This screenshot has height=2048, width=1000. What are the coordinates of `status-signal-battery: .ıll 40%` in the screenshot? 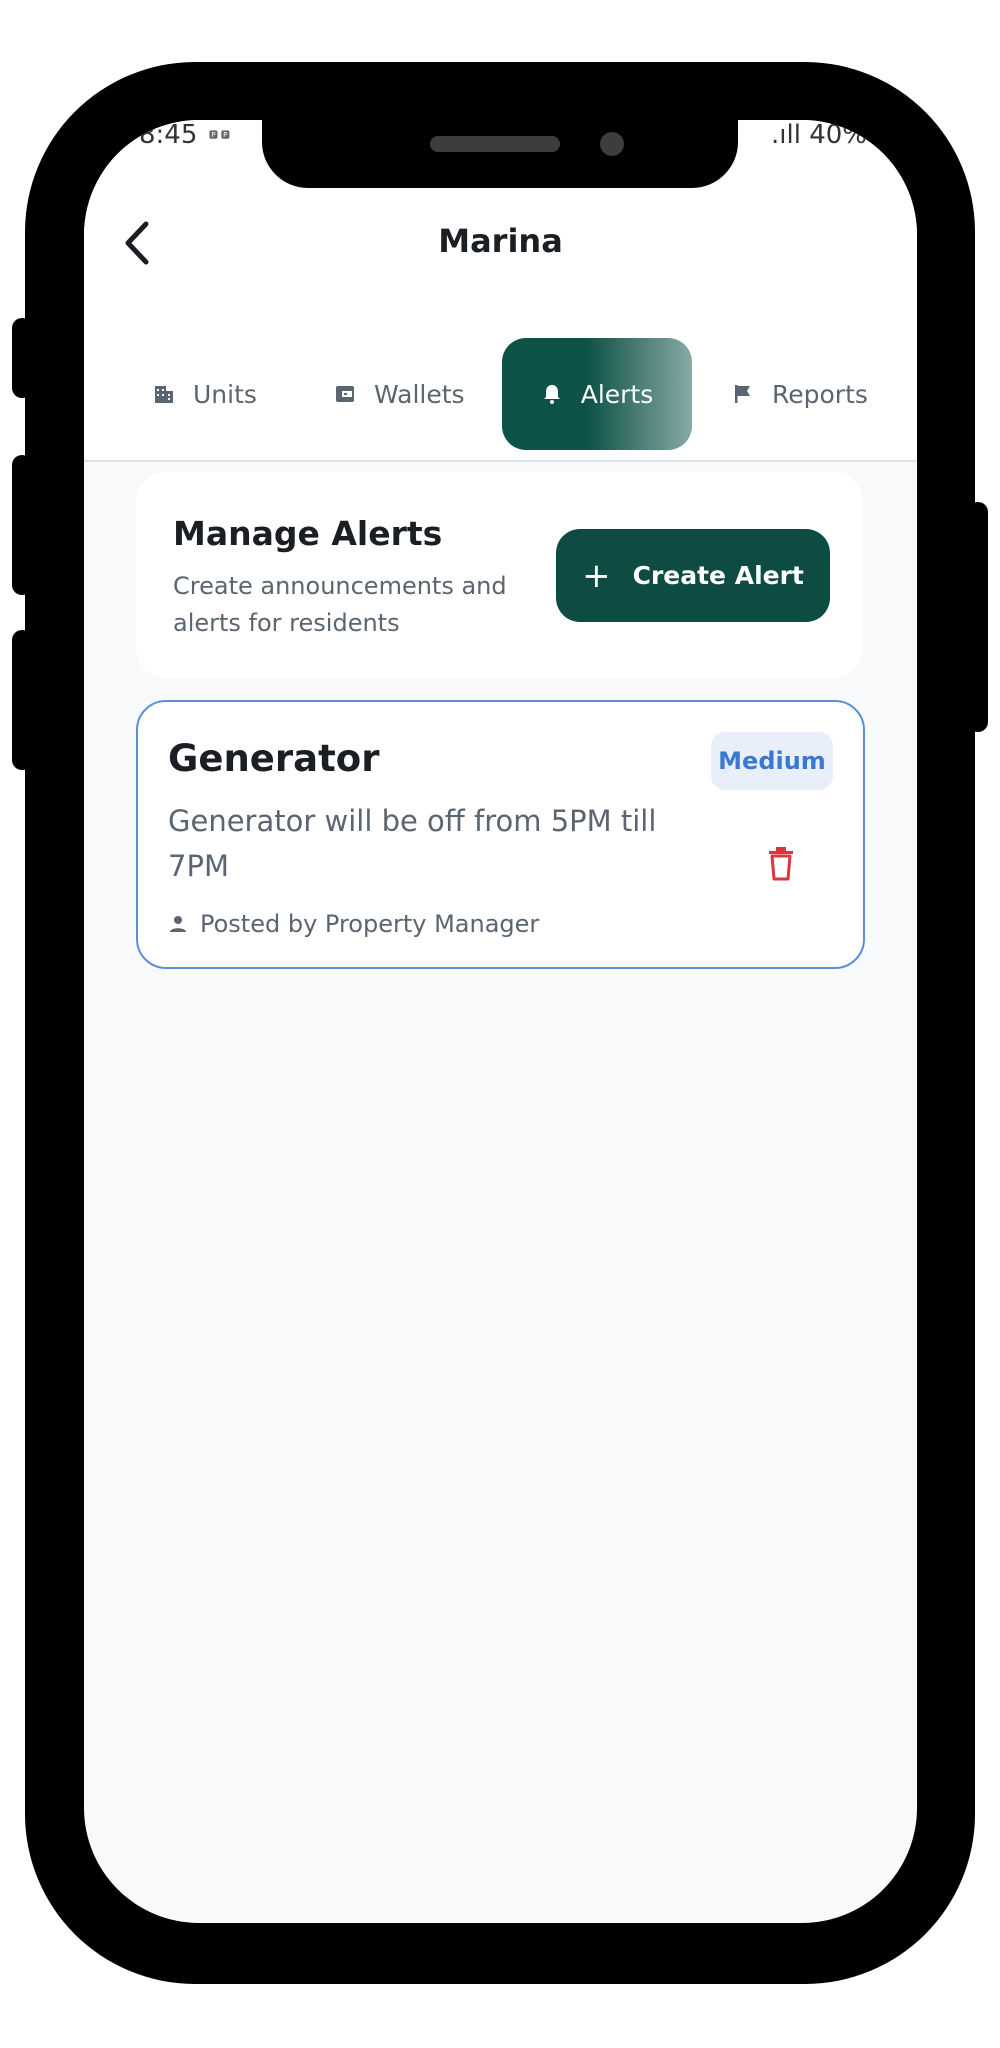 It's located at (819, 135).